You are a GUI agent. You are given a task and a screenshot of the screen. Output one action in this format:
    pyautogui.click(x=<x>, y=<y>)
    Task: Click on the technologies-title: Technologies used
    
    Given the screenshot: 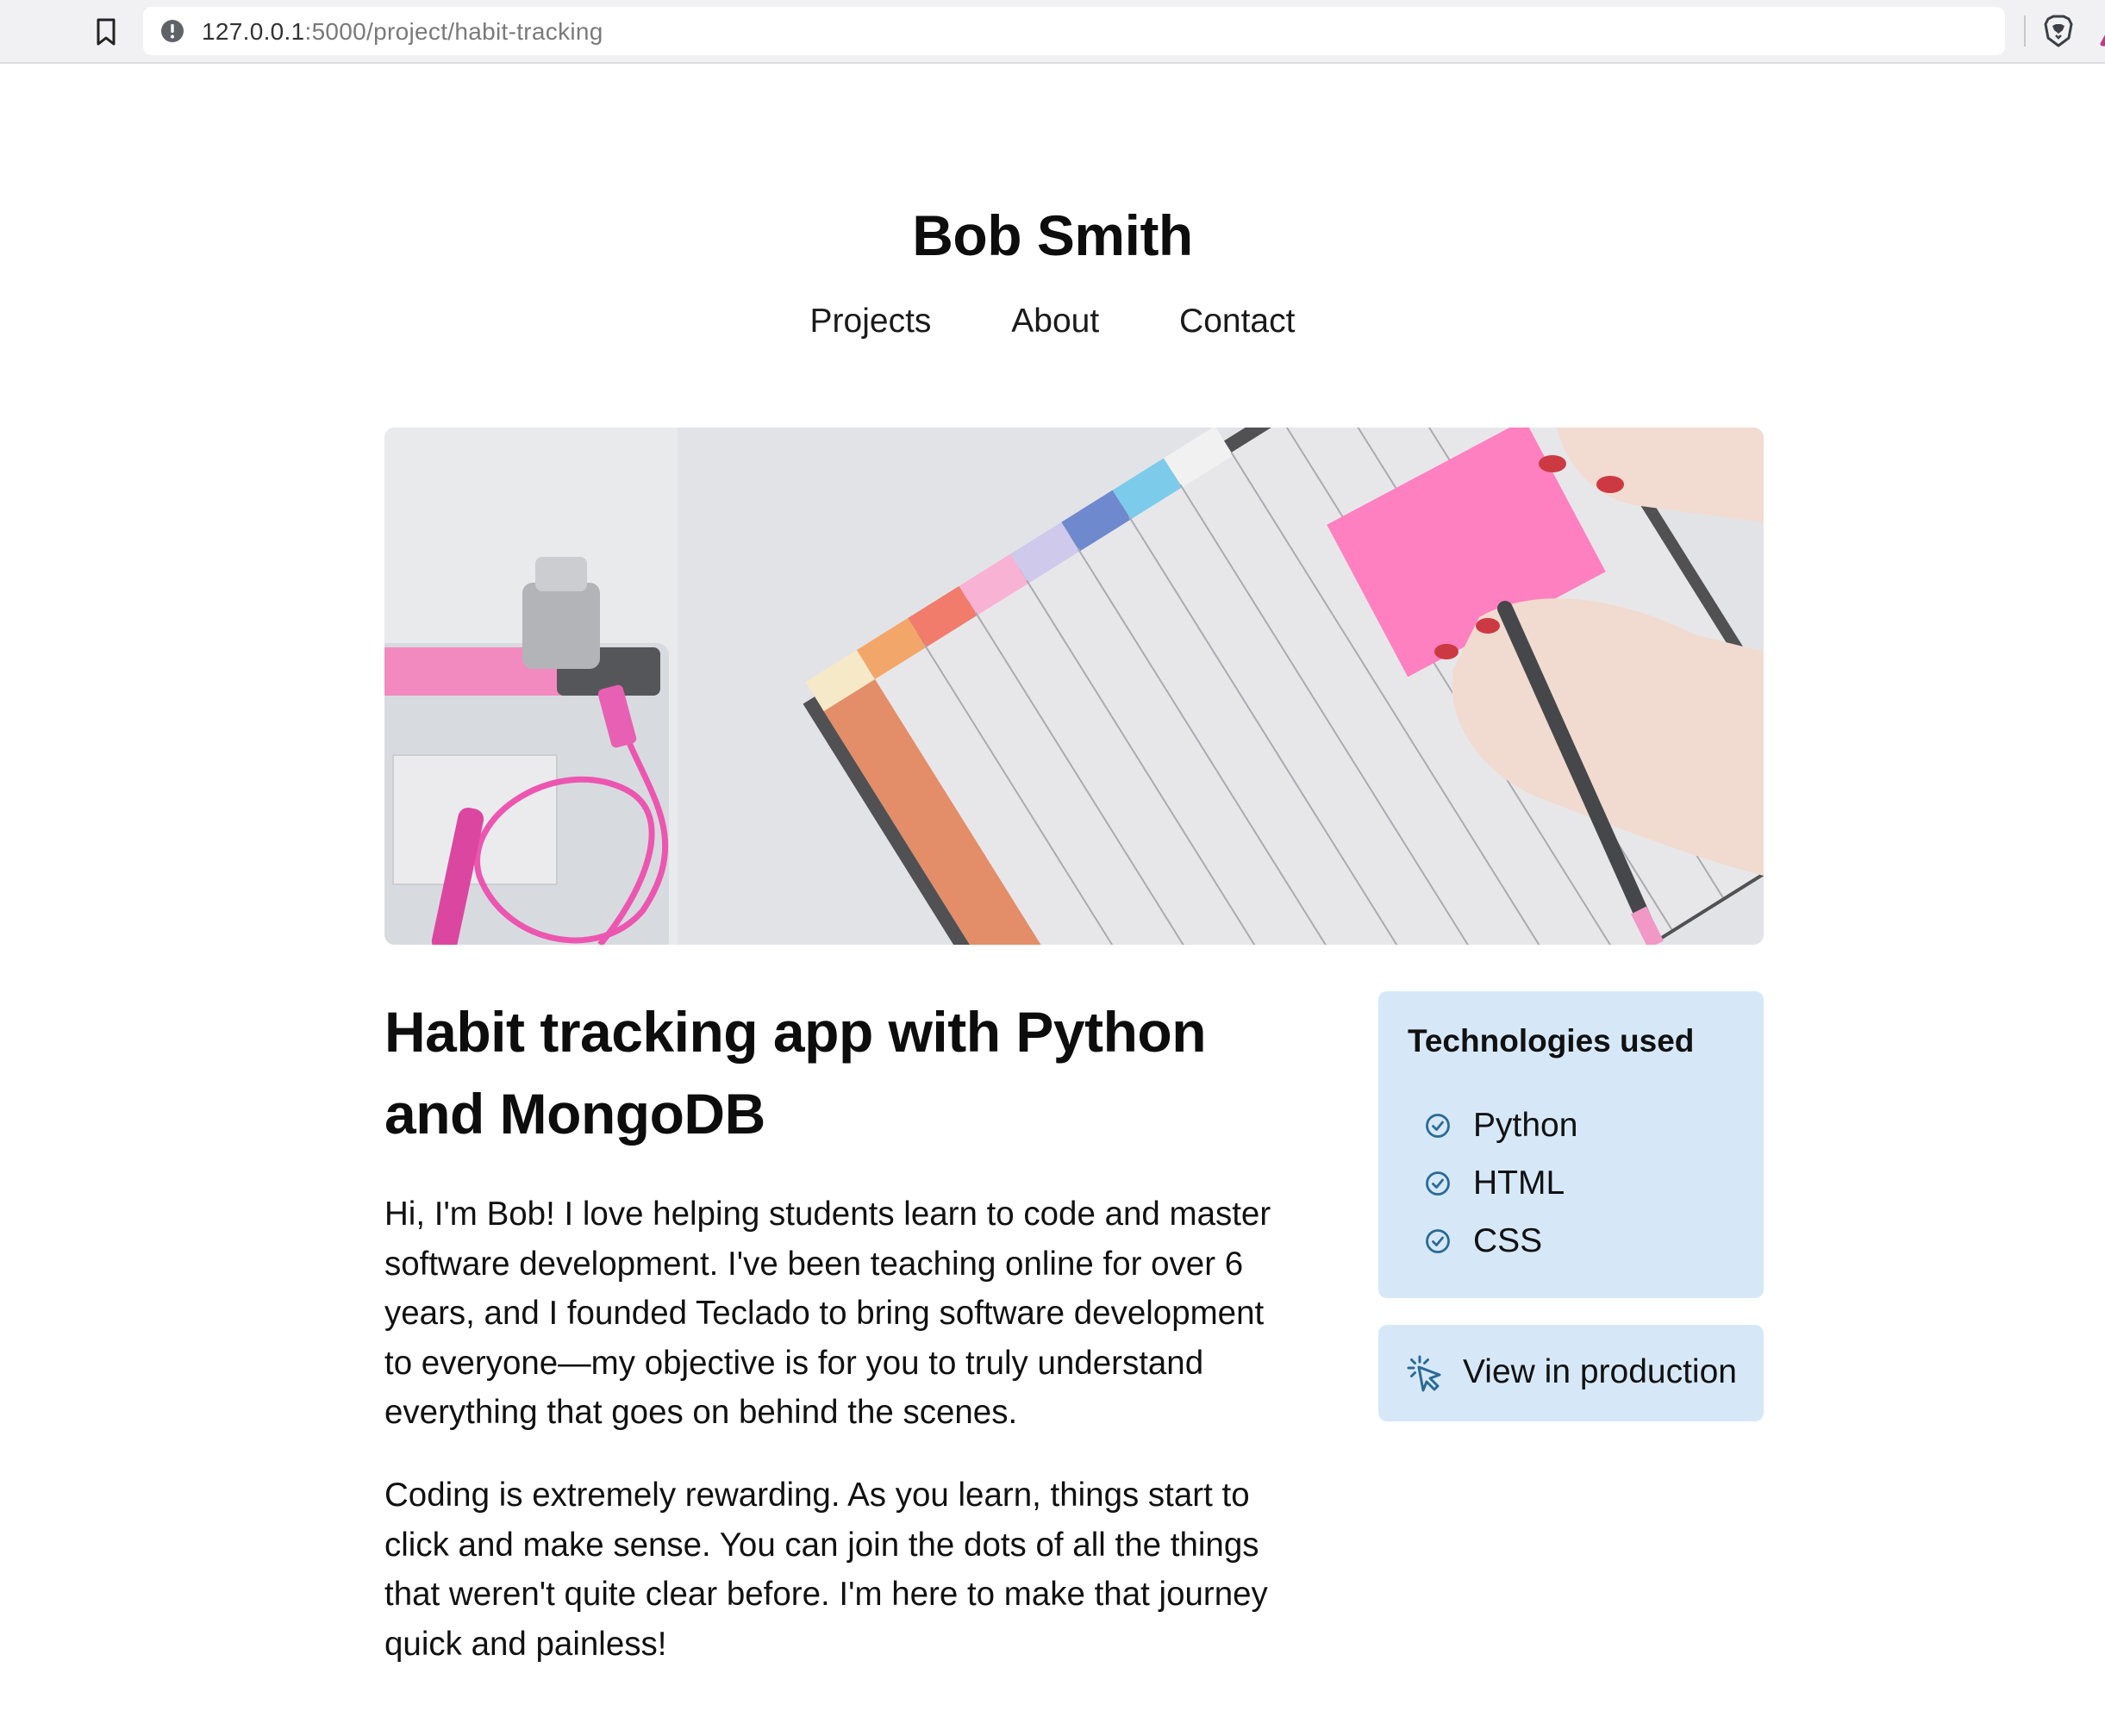 What is the action you would take?
    pyautogui.click(x=1551, y=1040)
    